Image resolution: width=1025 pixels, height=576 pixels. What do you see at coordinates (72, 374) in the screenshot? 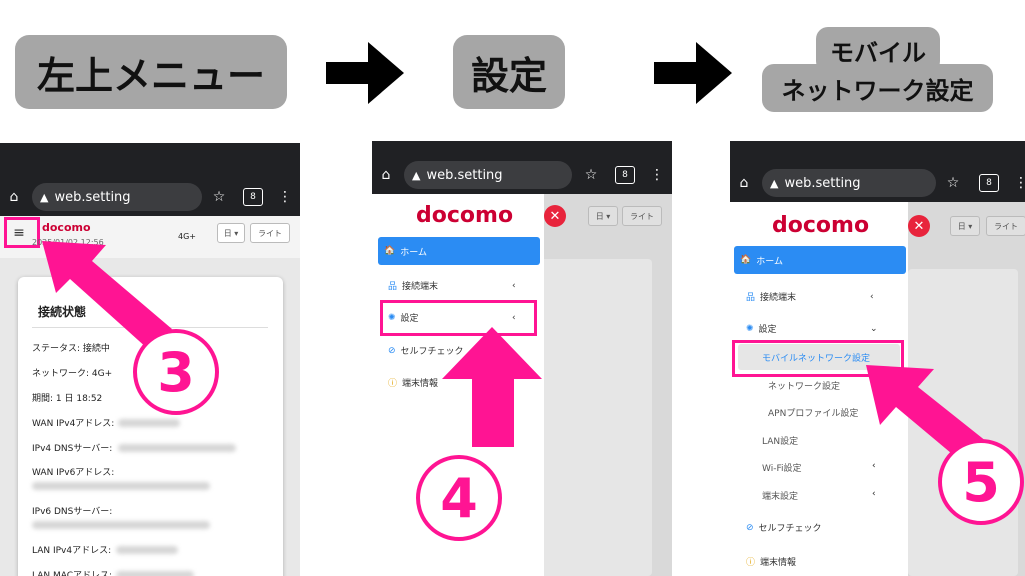
I see `network-row: ネットワーク: 4G+` at bounding box center [72, 374].